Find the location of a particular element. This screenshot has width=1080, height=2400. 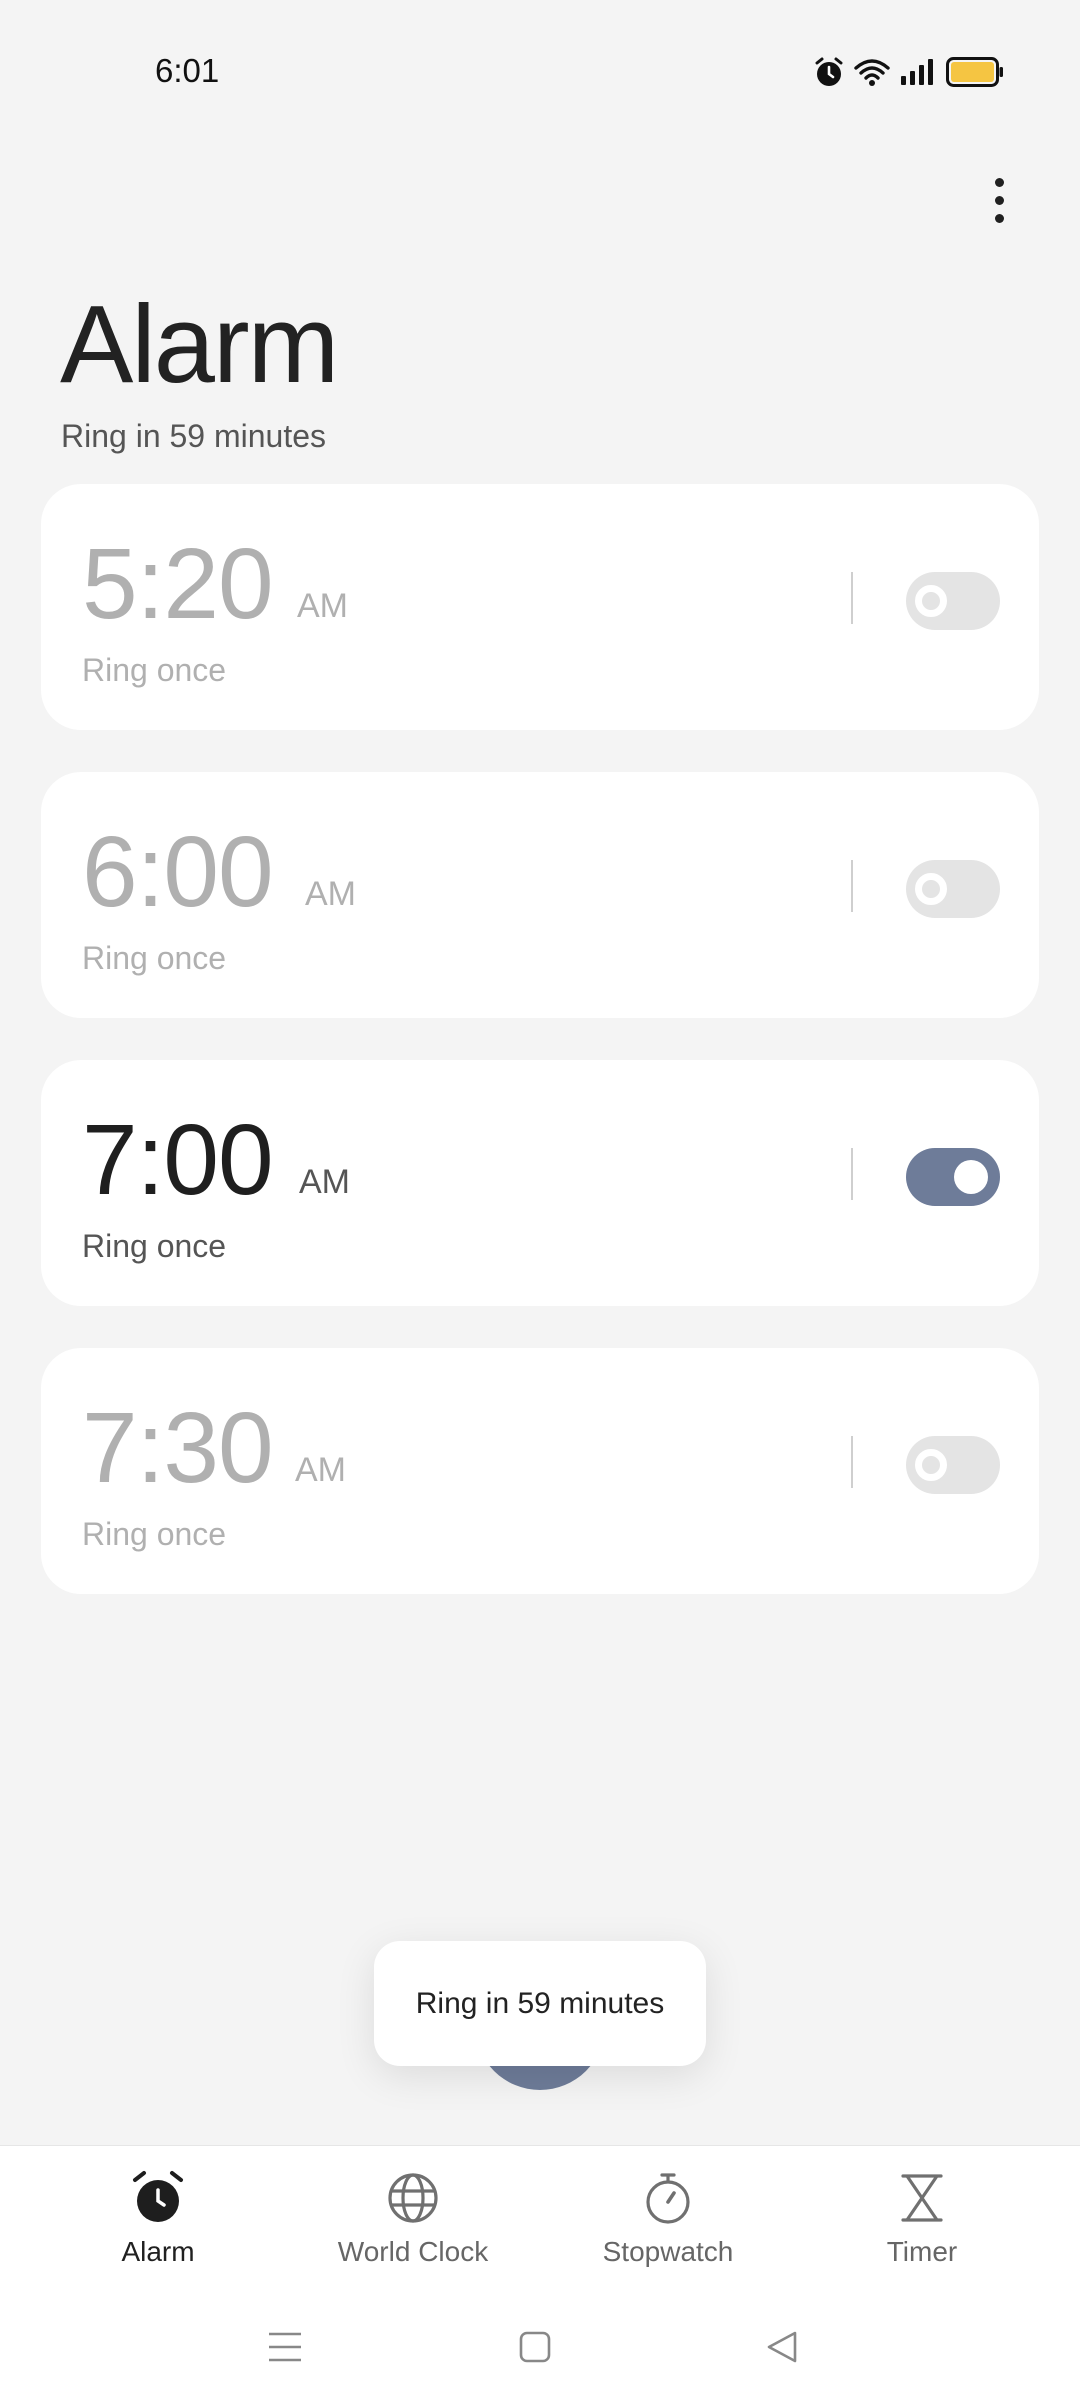

more-vertical-icon is located at coordinates (999, 182).